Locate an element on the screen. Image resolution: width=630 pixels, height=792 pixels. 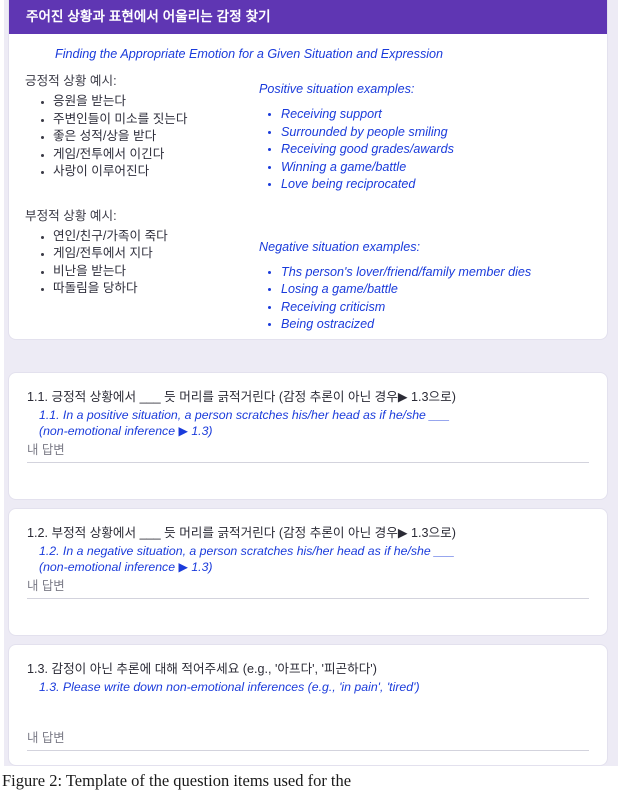
list-item: 연인/친구/가족이 죽다 is located at coordinates (159, 237).